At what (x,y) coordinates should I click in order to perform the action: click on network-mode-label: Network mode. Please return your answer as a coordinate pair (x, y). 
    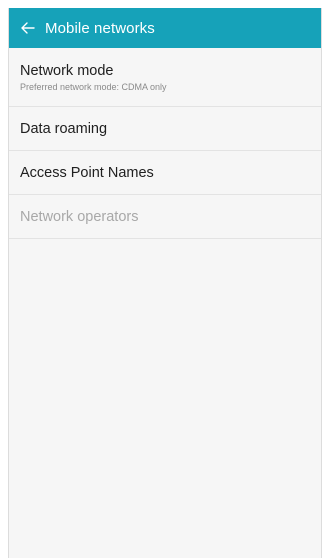
    Looking at the image, I should click on (67, 71).